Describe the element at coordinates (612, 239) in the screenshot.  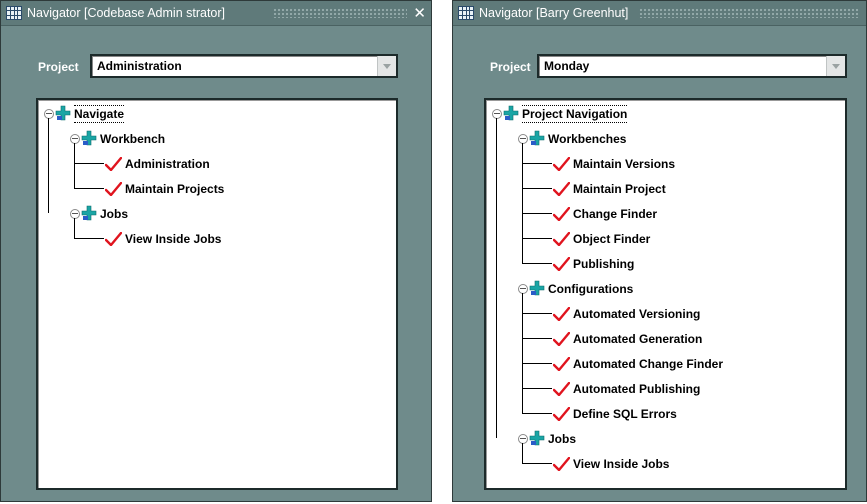
I see `tree-item-label: Object Finder` at that location.